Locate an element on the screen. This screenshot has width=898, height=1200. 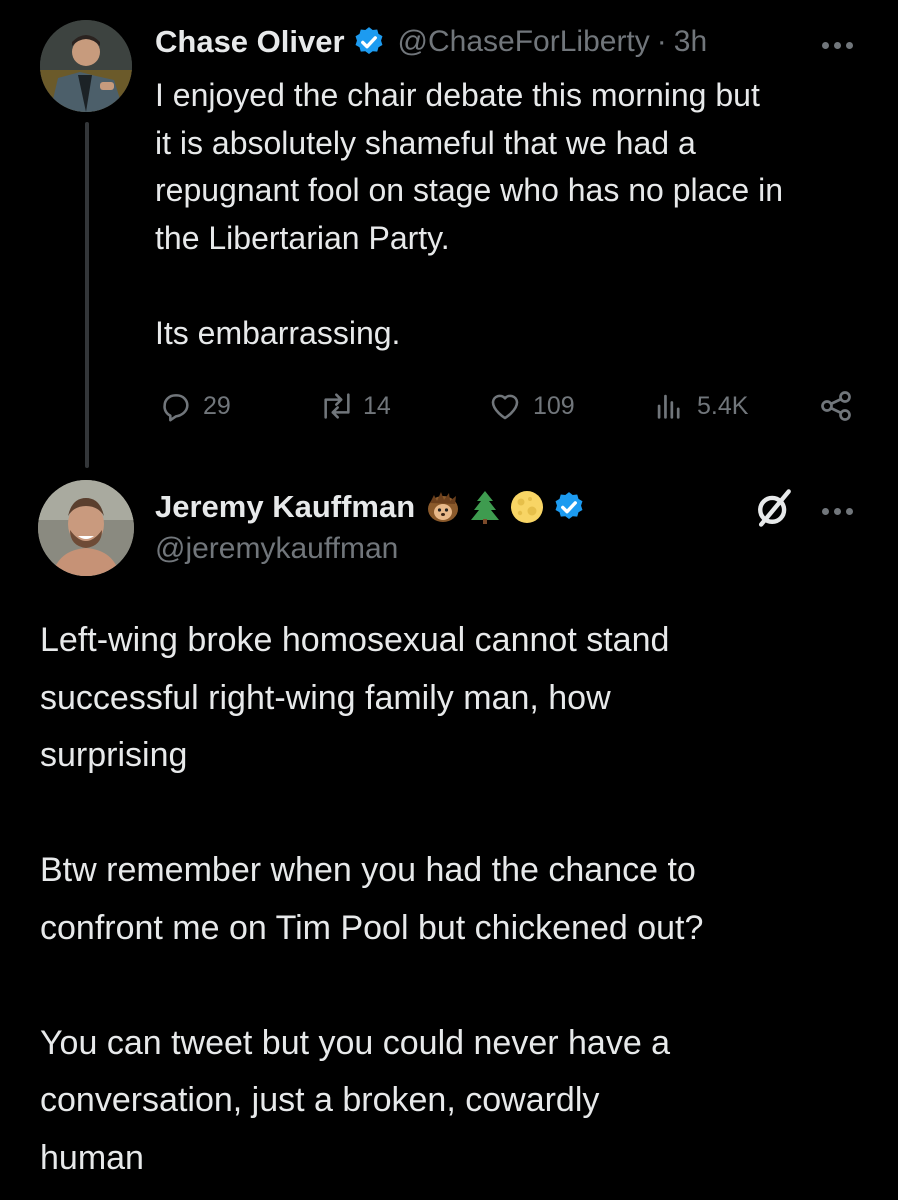
reply-button: 29 is located at coordinates (195, 406).